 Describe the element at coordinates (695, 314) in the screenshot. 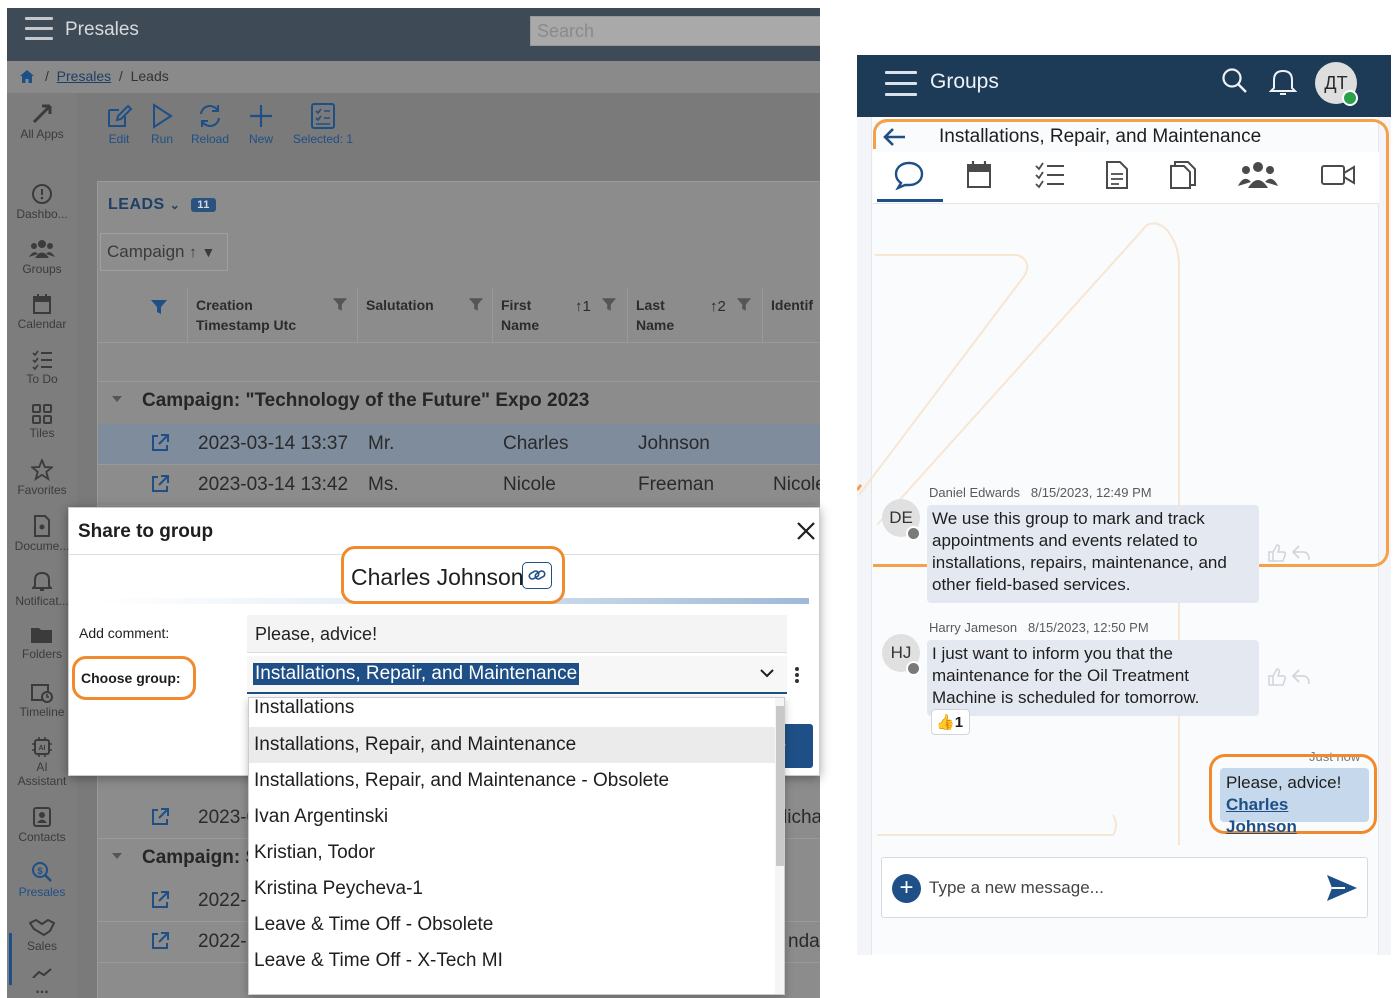

I see `column-header-last-name: Last Name ↑2` at that location.